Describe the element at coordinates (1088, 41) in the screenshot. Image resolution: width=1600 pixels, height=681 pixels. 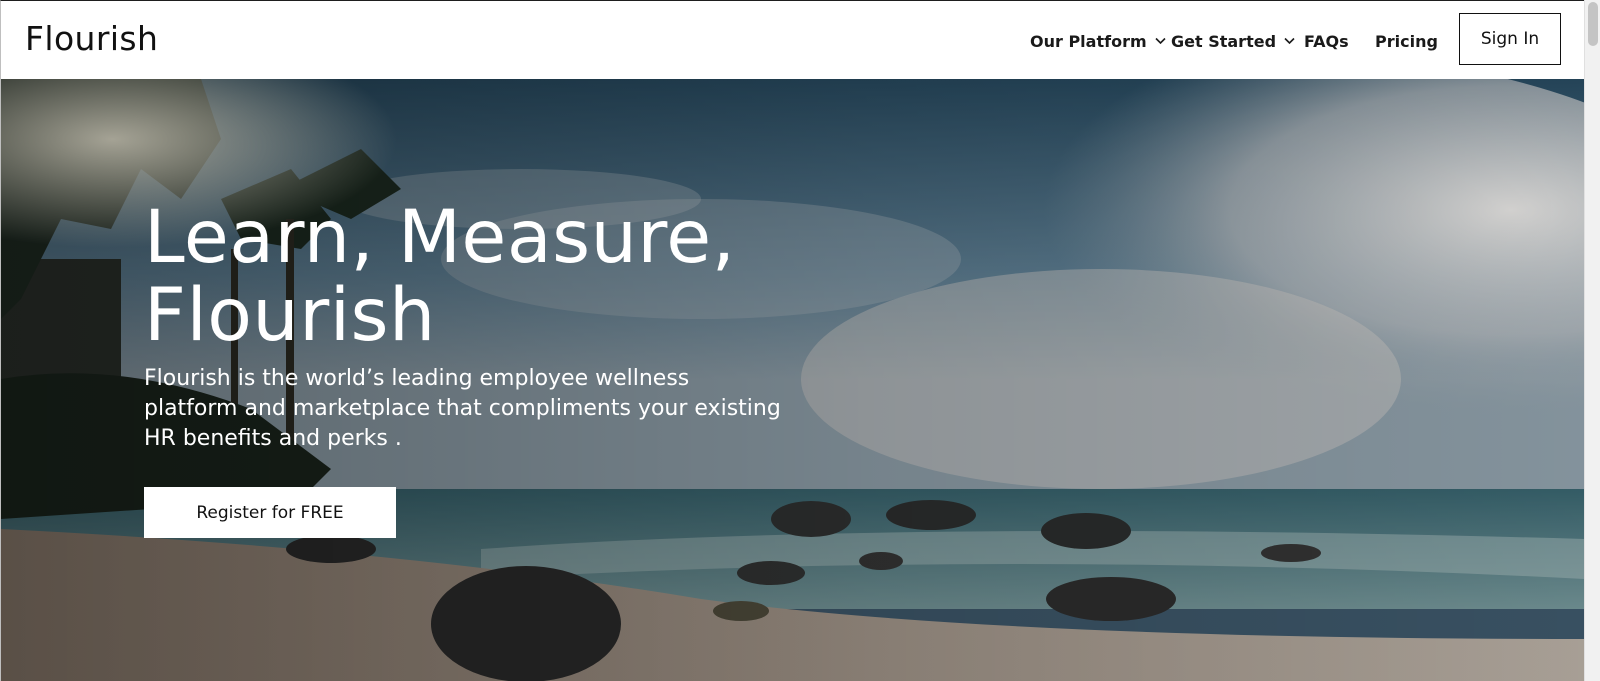
I see `nav-label: Our Platform` at that location.